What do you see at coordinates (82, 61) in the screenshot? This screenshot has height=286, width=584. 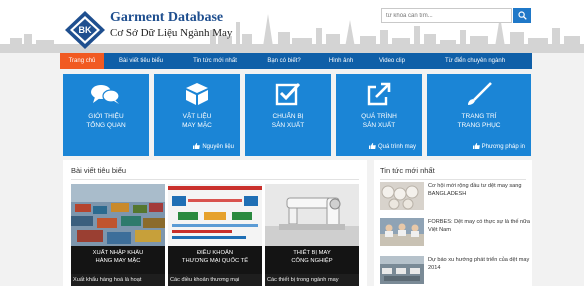 I see `nav-item-home: Trang chủ` at bounding box center [82, 61].